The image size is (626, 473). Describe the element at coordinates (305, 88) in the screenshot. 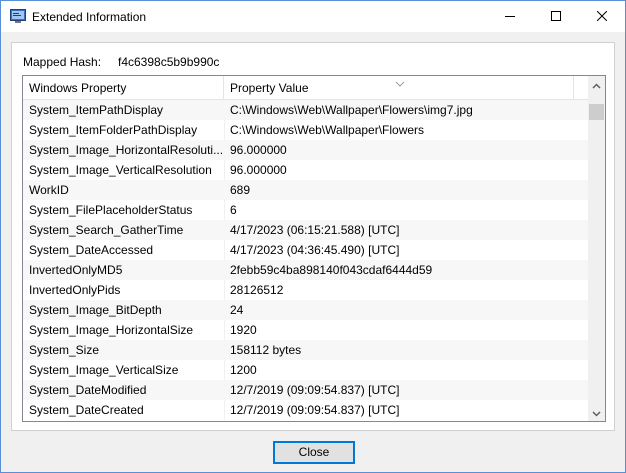

I see `list-header: Windows Property Property Value` at that location.